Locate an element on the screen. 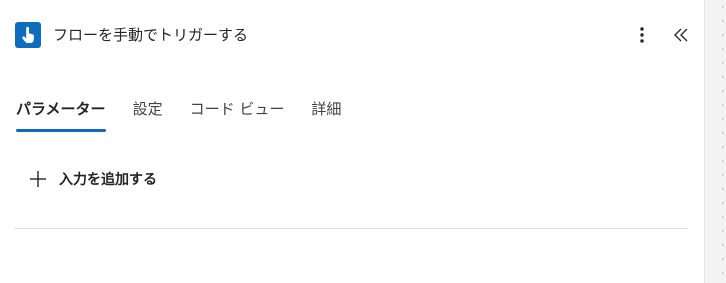 This screenshot has height=283, width=726. chevron-double-left-icon is located at coordinates (681, 35).